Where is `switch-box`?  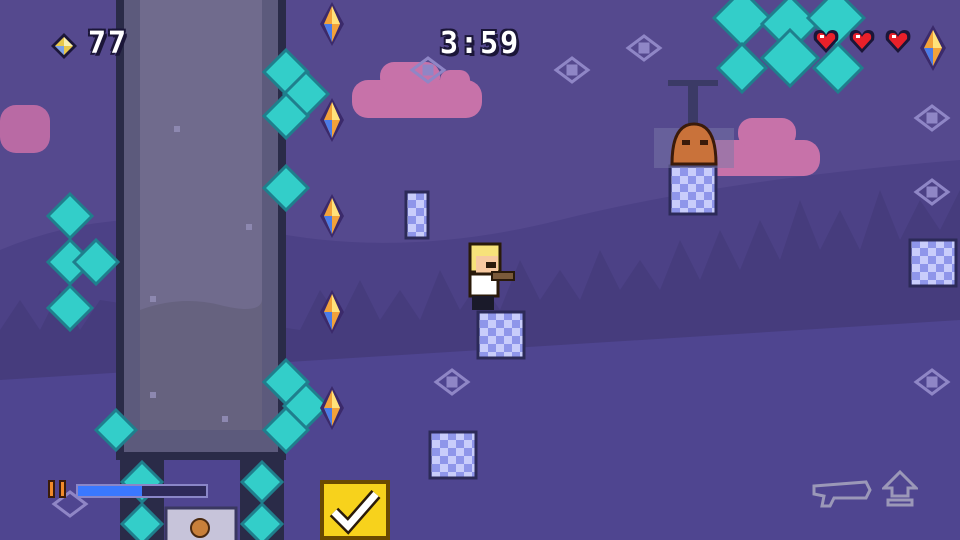
switch-box is located at coordinates (201, 523).